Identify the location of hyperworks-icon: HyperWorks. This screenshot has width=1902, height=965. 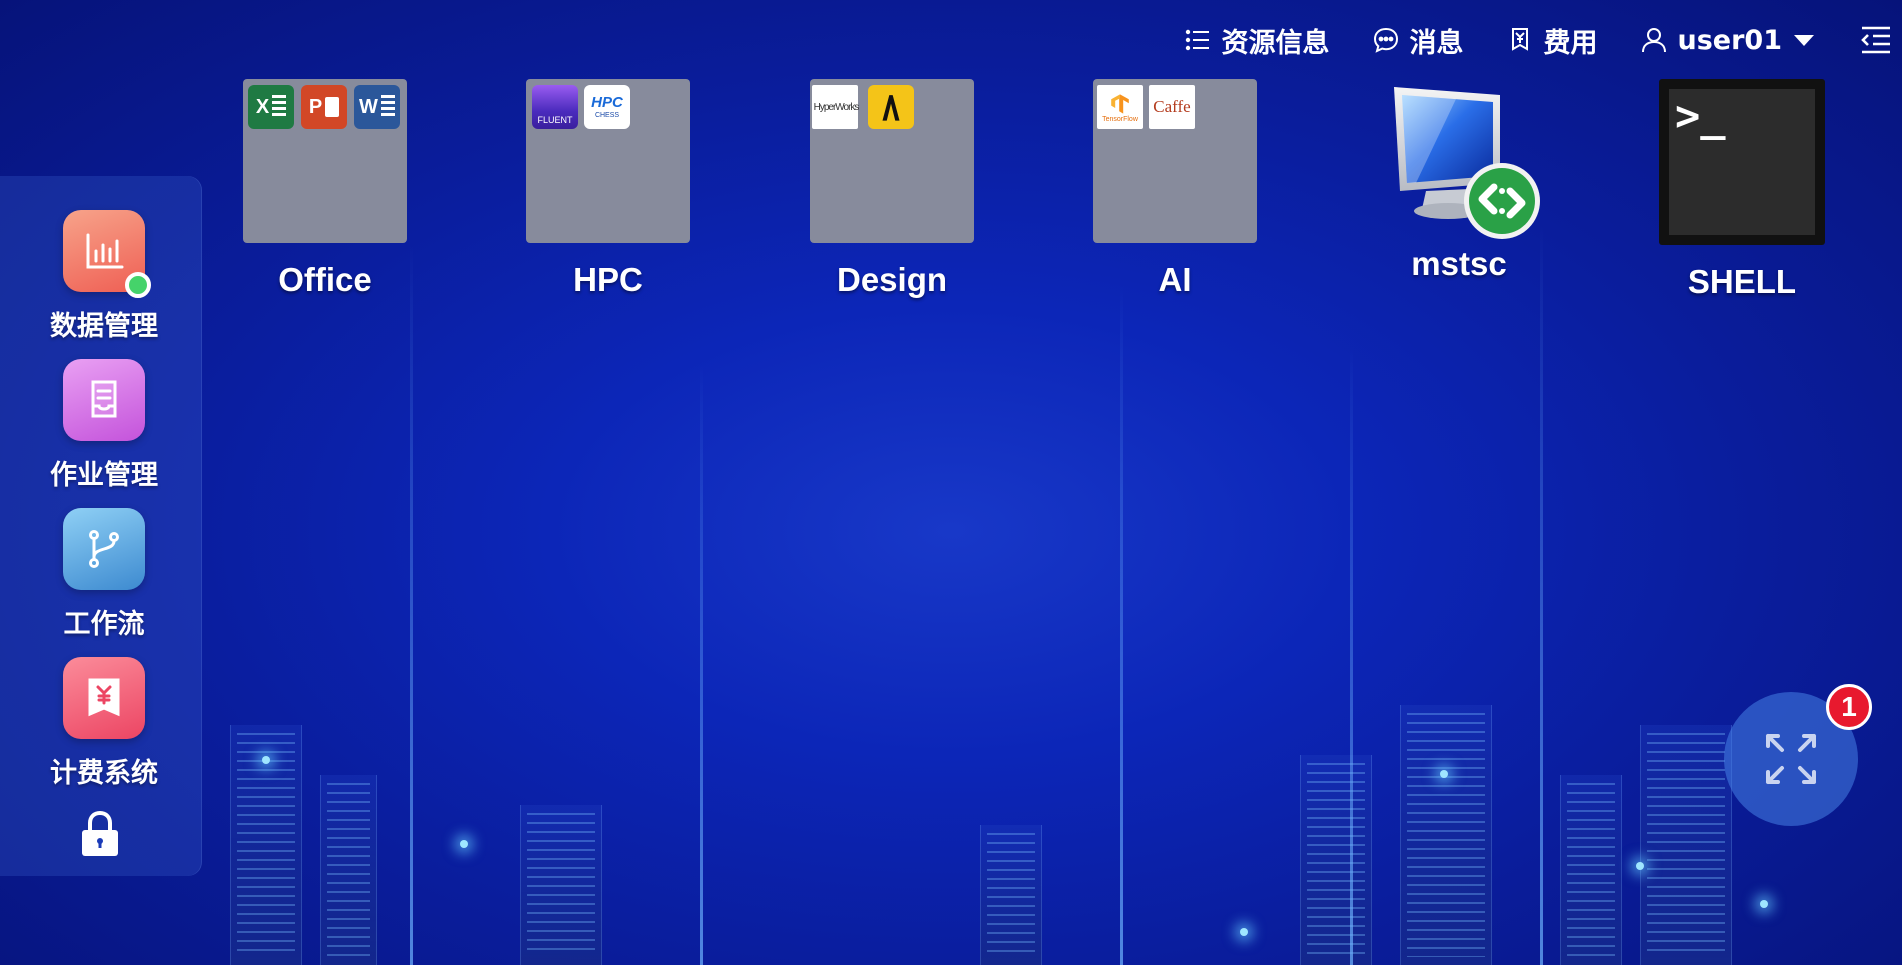
(836, 107).